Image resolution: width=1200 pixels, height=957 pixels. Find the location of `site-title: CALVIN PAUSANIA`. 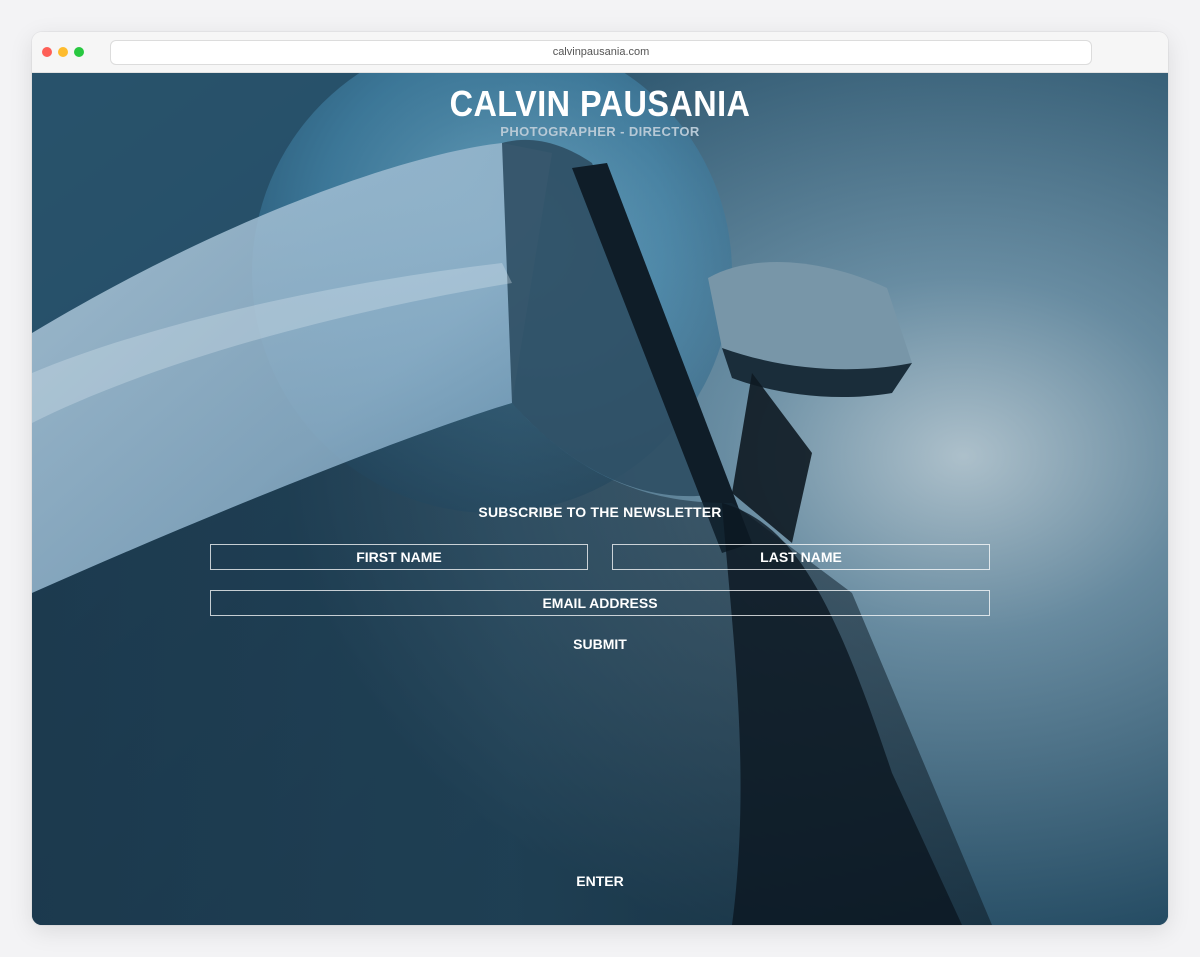

site-title: CALVIN PAUSANIA is located at coordinates (600, 104).